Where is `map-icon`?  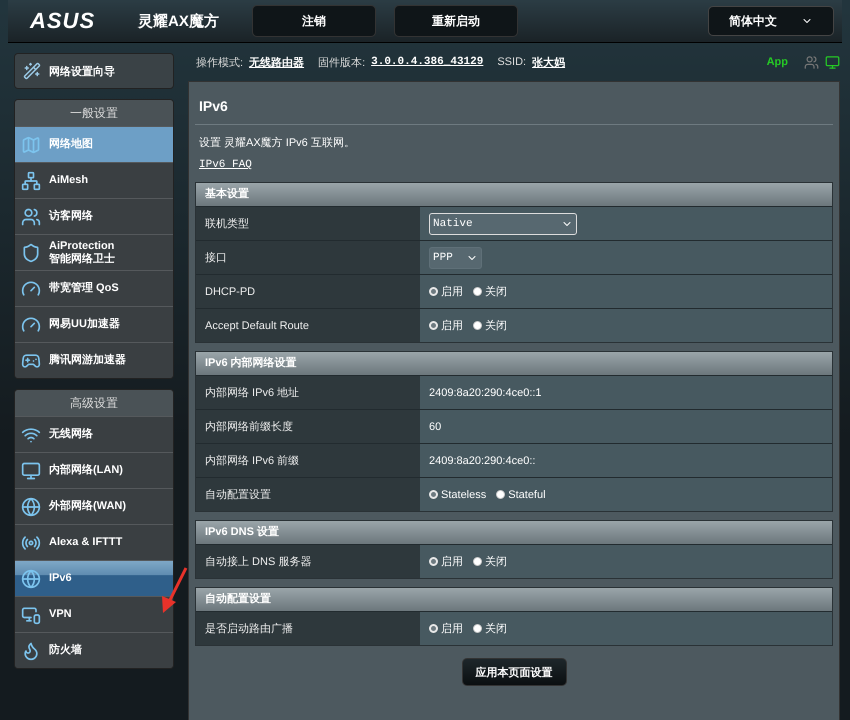
map-icon is located at coordinates (31, 144).